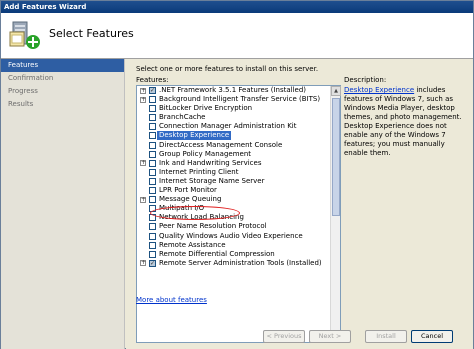 The height and width of the screenshot is (349, 474). I want to click on feature-label: BitLocker Drive Encryption, so click(206, 108).